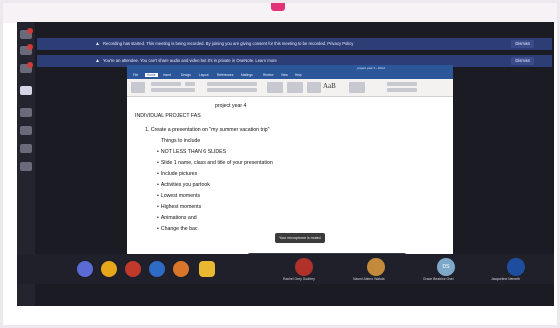 The width and height of the screenshot is (560, 328). What do you see at coordinates (314, 87) in the screenshot?
I see `style-heading1` at bounding box center [314, 87].